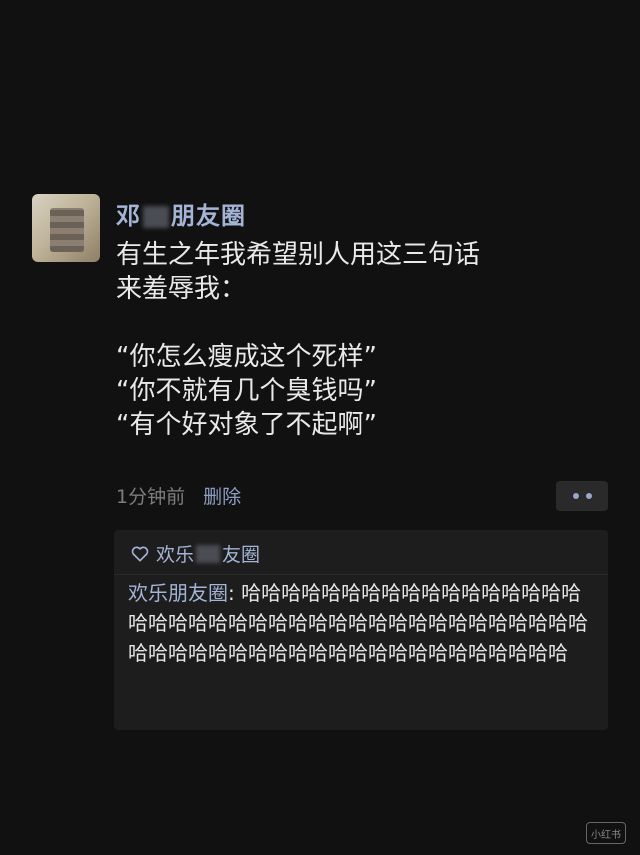  Describe the element at coordinates (606, 833) in the screenshot. I see `watermark-logo: 小红书` at that location.